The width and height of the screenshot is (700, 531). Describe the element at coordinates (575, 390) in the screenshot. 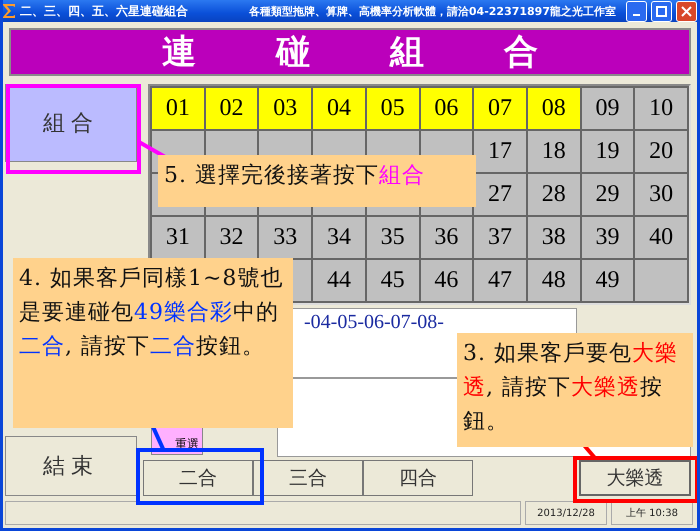

I see `instruction-tooltip: 3. 如果客戶要包大樂透, 請按下大樂透按鈕。` at that location.